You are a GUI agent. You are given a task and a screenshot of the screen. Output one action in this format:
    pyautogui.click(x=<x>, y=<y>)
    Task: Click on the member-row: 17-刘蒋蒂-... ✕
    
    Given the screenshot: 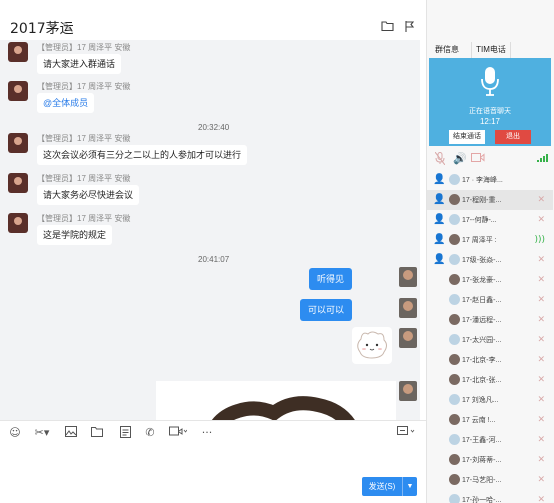 What is the action you would take?
    pyautogui.click(x=490, y=460)
    